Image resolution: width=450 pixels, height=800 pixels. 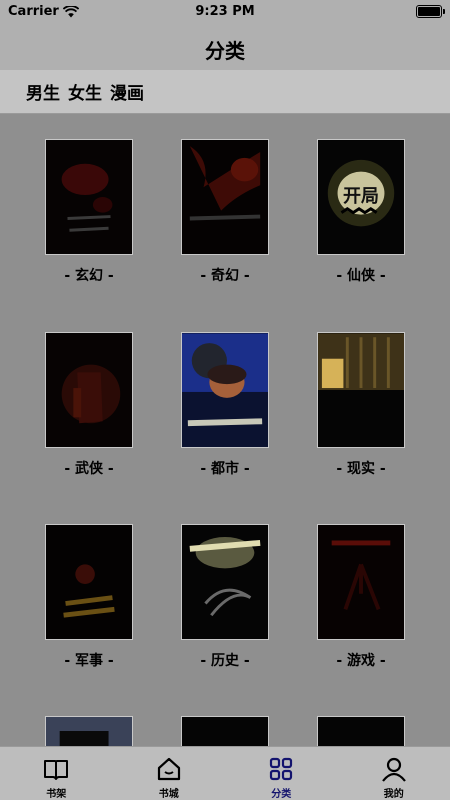 I want to click on tab-bookshelf: 书架, so click(x=56, y=773).